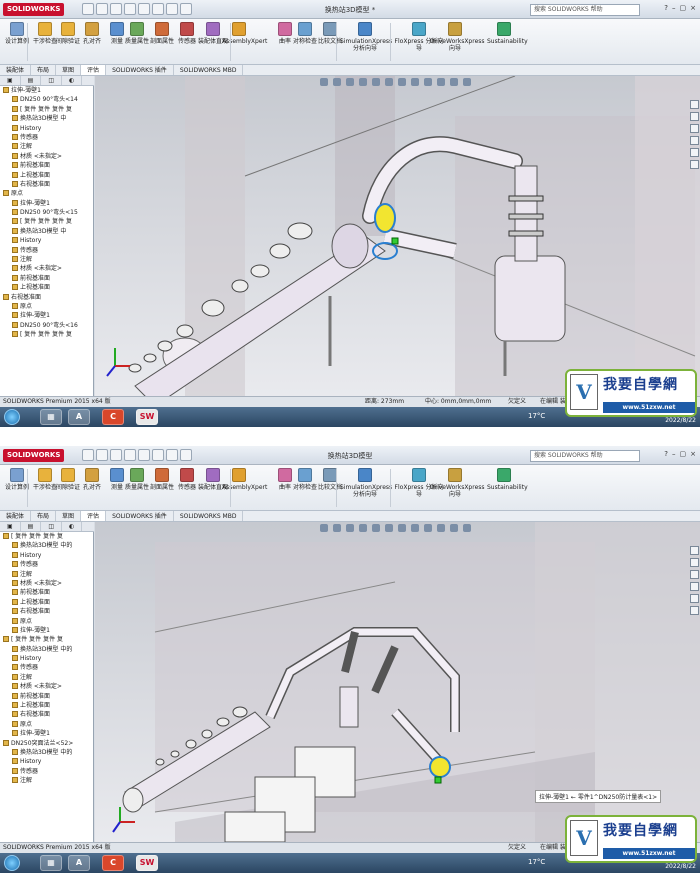 The image size is (700, 873). What do you see at coordinates (694, 152) in the screenshot?
I see `appearance-icon` at bounding box center [694, 152].